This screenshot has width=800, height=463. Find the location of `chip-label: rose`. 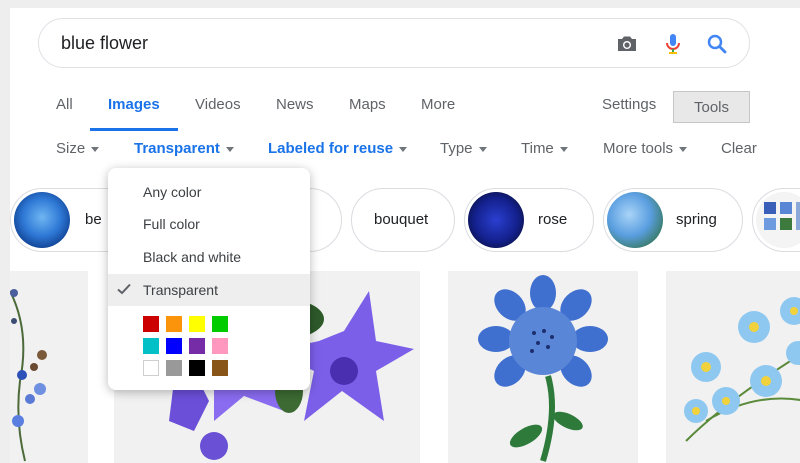

chip-label: rose is located at coordinates (553, 219).